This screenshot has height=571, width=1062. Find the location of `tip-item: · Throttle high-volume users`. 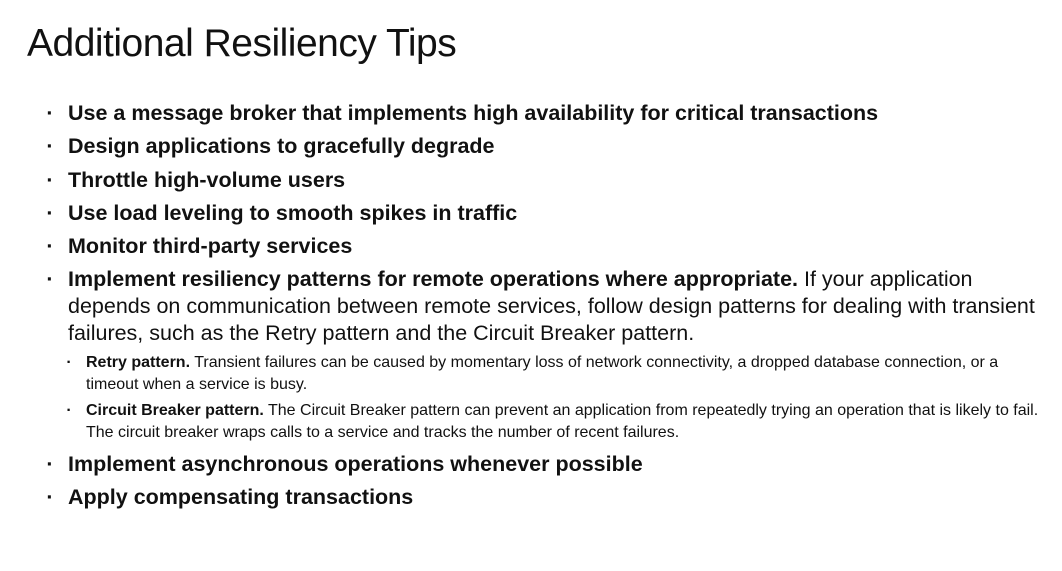

tip-item: · Throttle high-volume users is located at coordinates (544, 180).